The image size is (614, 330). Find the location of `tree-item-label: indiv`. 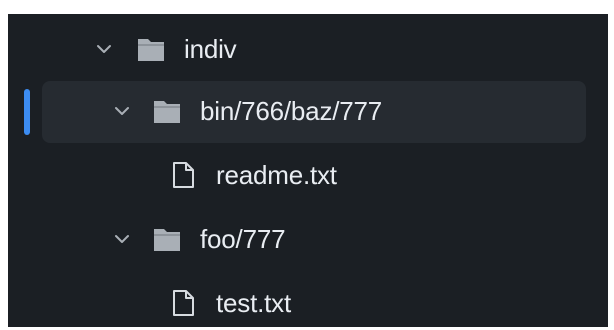

tree-item-label: indiv is located at coordinates (210, 49).